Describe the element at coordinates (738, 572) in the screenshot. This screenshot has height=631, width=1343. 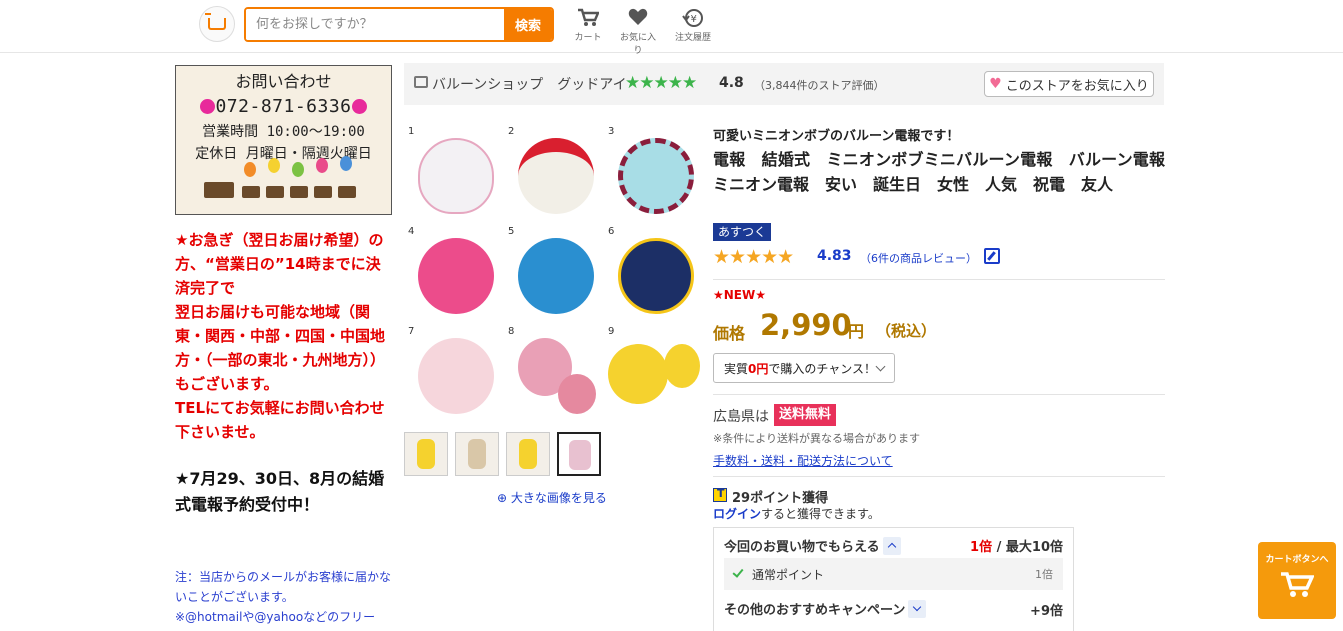
I see `check-icon` at that location.